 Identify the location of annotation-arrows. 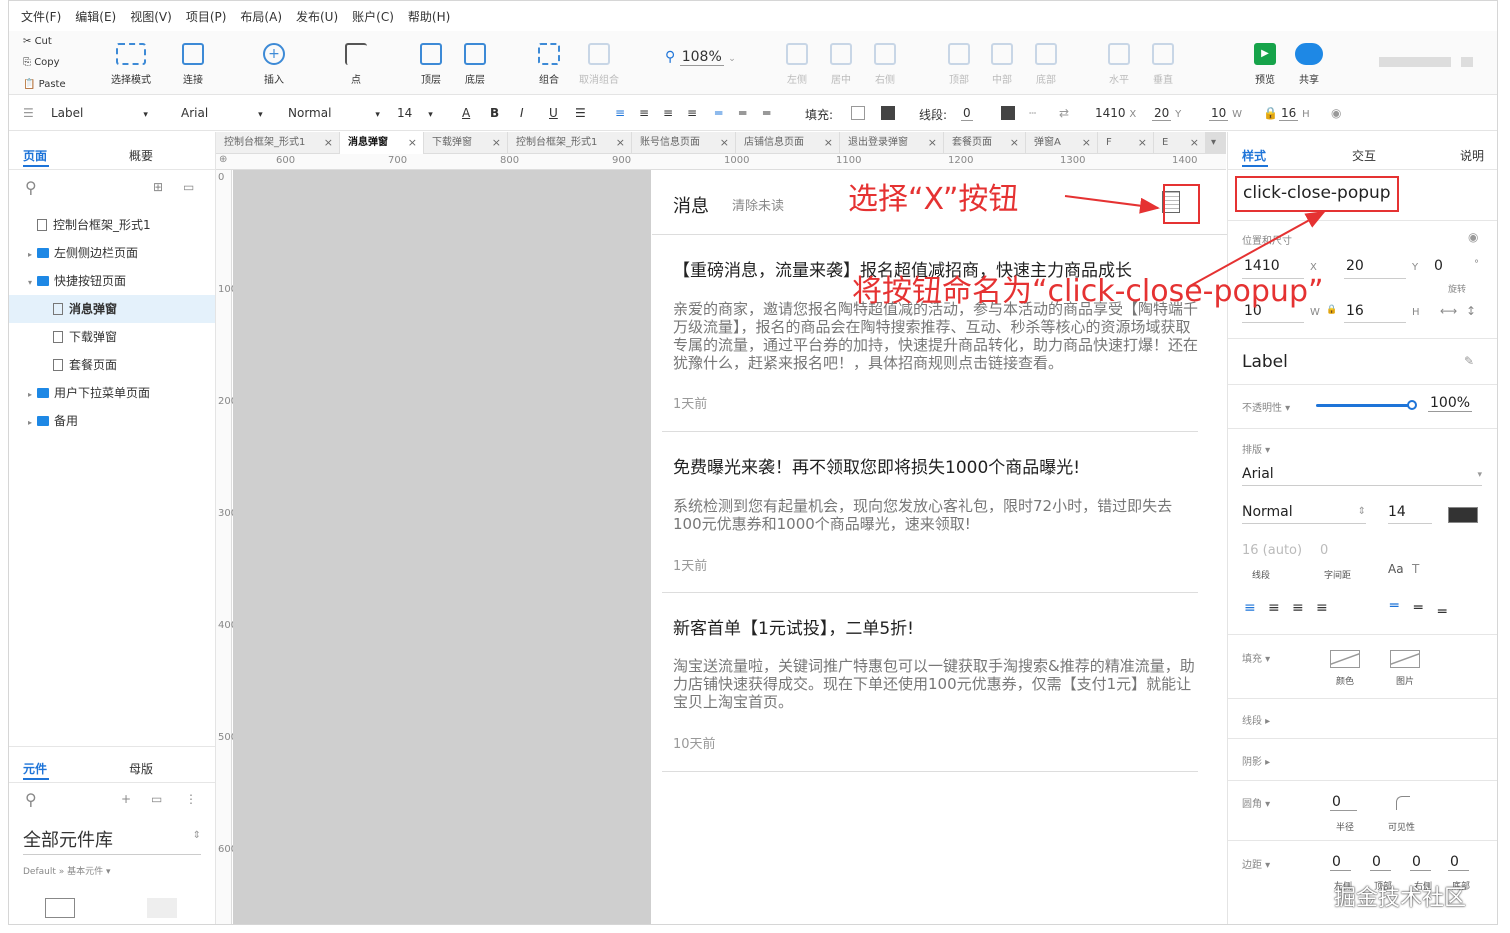
(1195, 241).